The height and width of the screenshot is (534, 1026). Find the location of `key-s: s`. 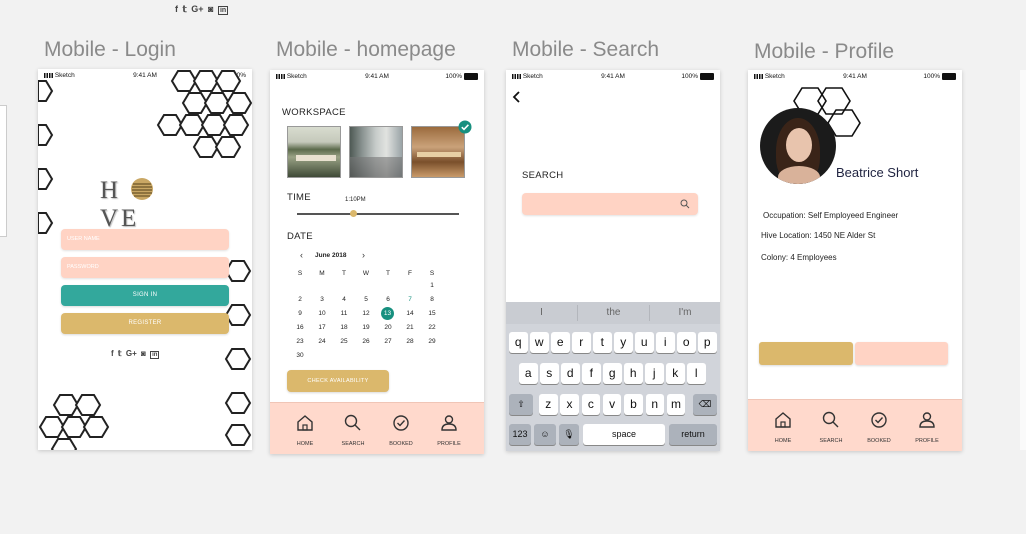

key-s: s is located at coordinates (549, 373).